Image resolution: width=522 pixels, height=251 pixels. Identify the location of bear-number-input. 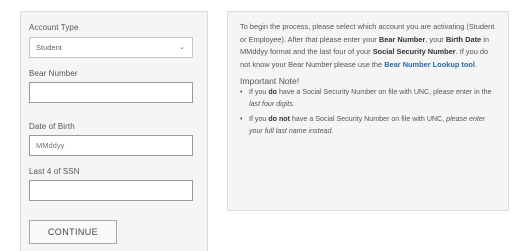
(111, 92).